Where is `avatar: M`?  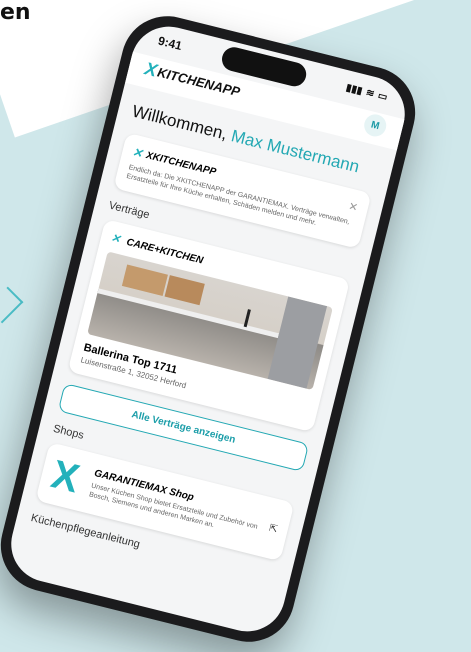
avatar: M is located at coordinates (375, 125).